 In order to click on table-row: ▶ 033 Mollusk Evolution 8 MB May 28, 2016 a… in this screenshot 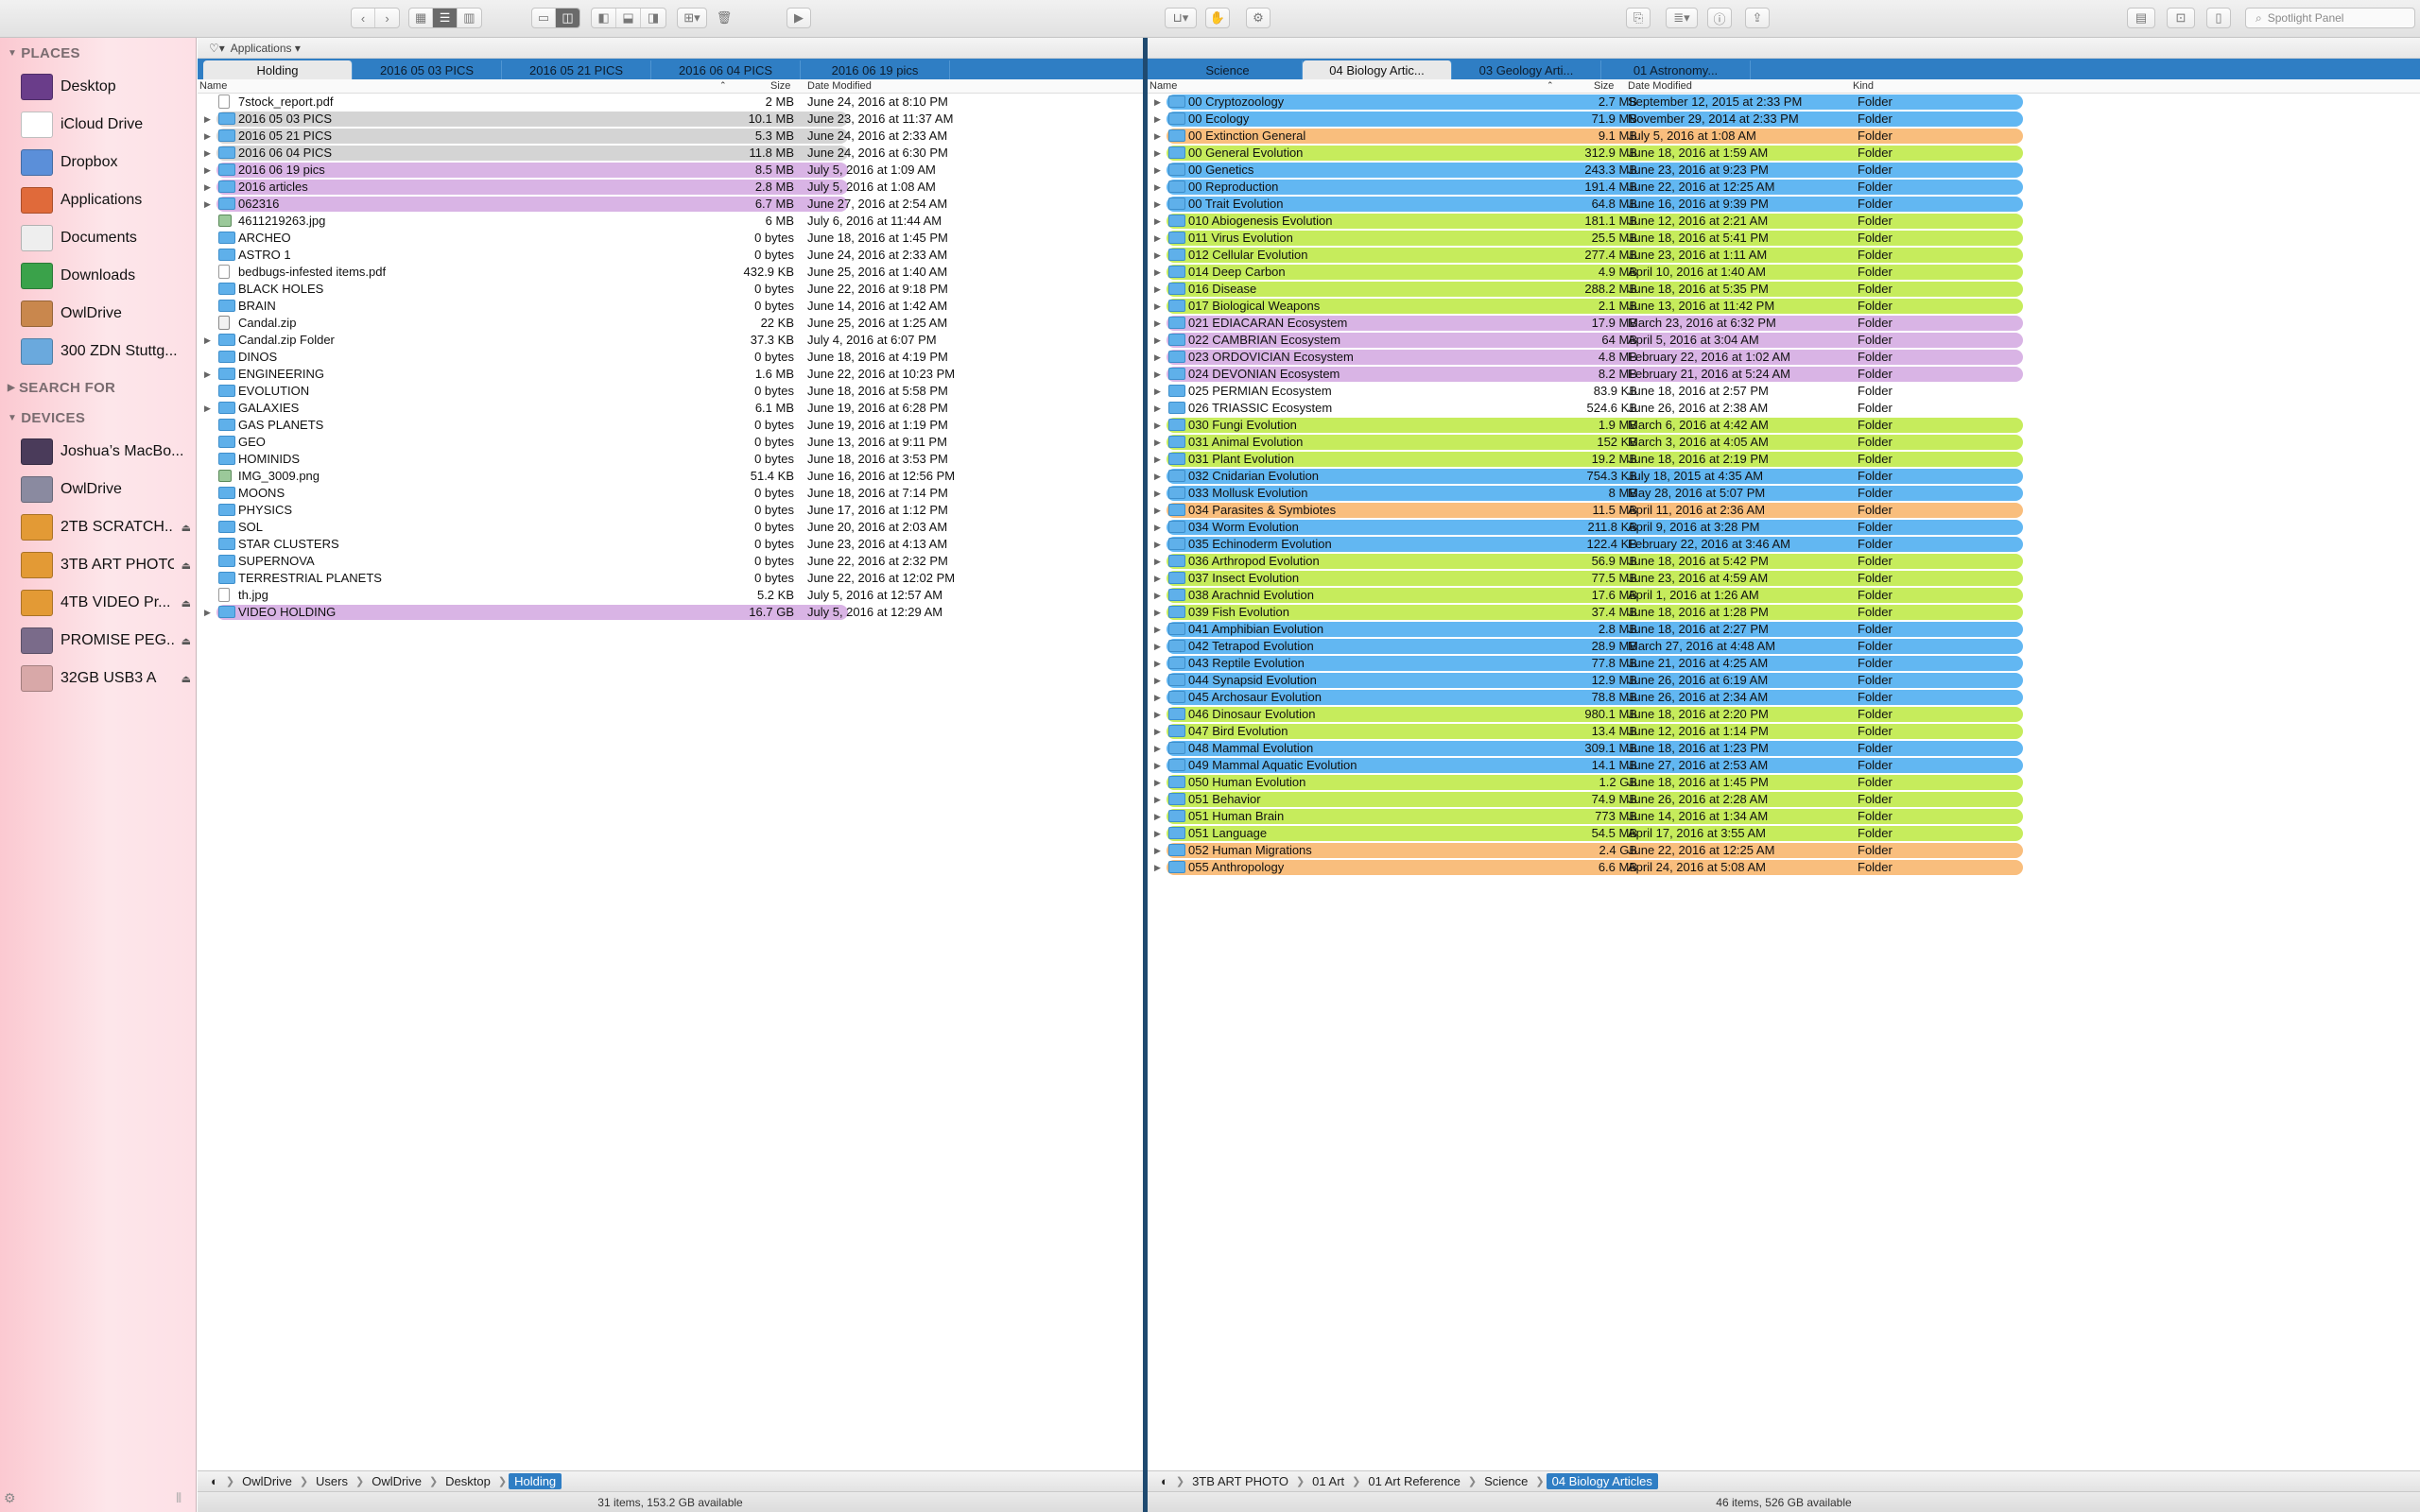, I will do `click(1784, 493)`.